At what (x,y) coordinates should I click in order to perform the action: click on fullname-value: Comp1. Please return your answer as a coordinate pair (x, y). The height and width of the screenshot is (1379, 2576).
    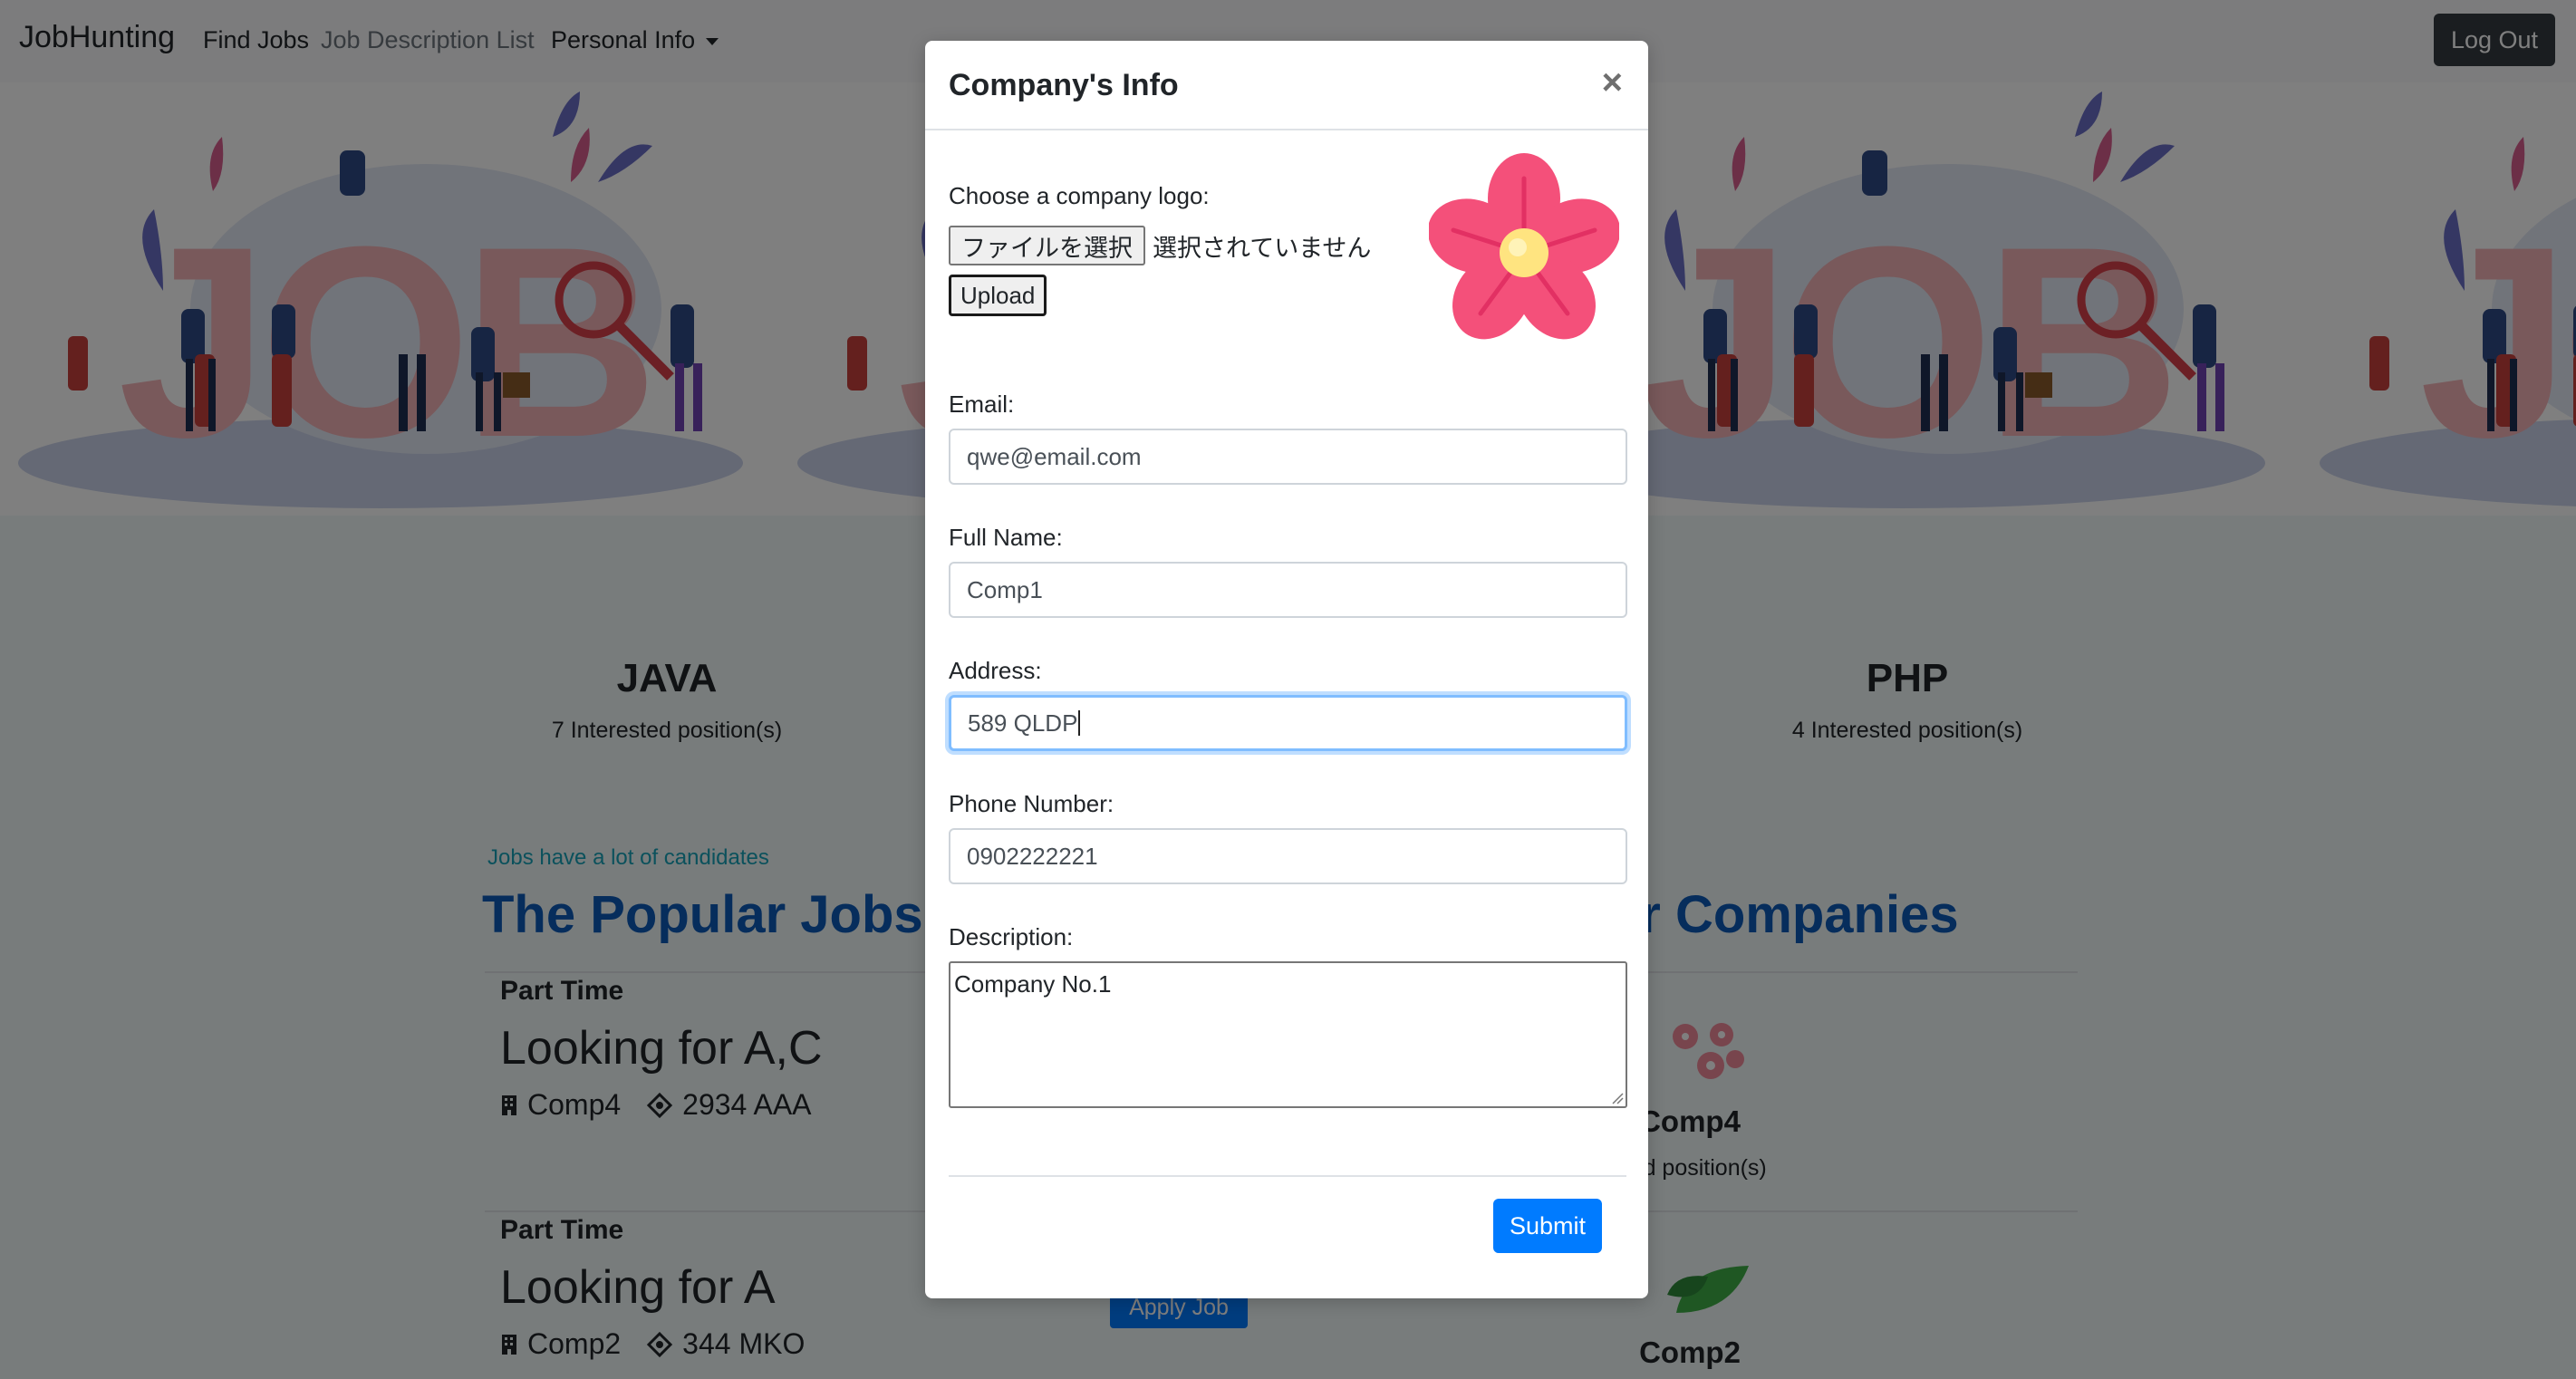
    Looking at the image, I should click on (1005, 589).